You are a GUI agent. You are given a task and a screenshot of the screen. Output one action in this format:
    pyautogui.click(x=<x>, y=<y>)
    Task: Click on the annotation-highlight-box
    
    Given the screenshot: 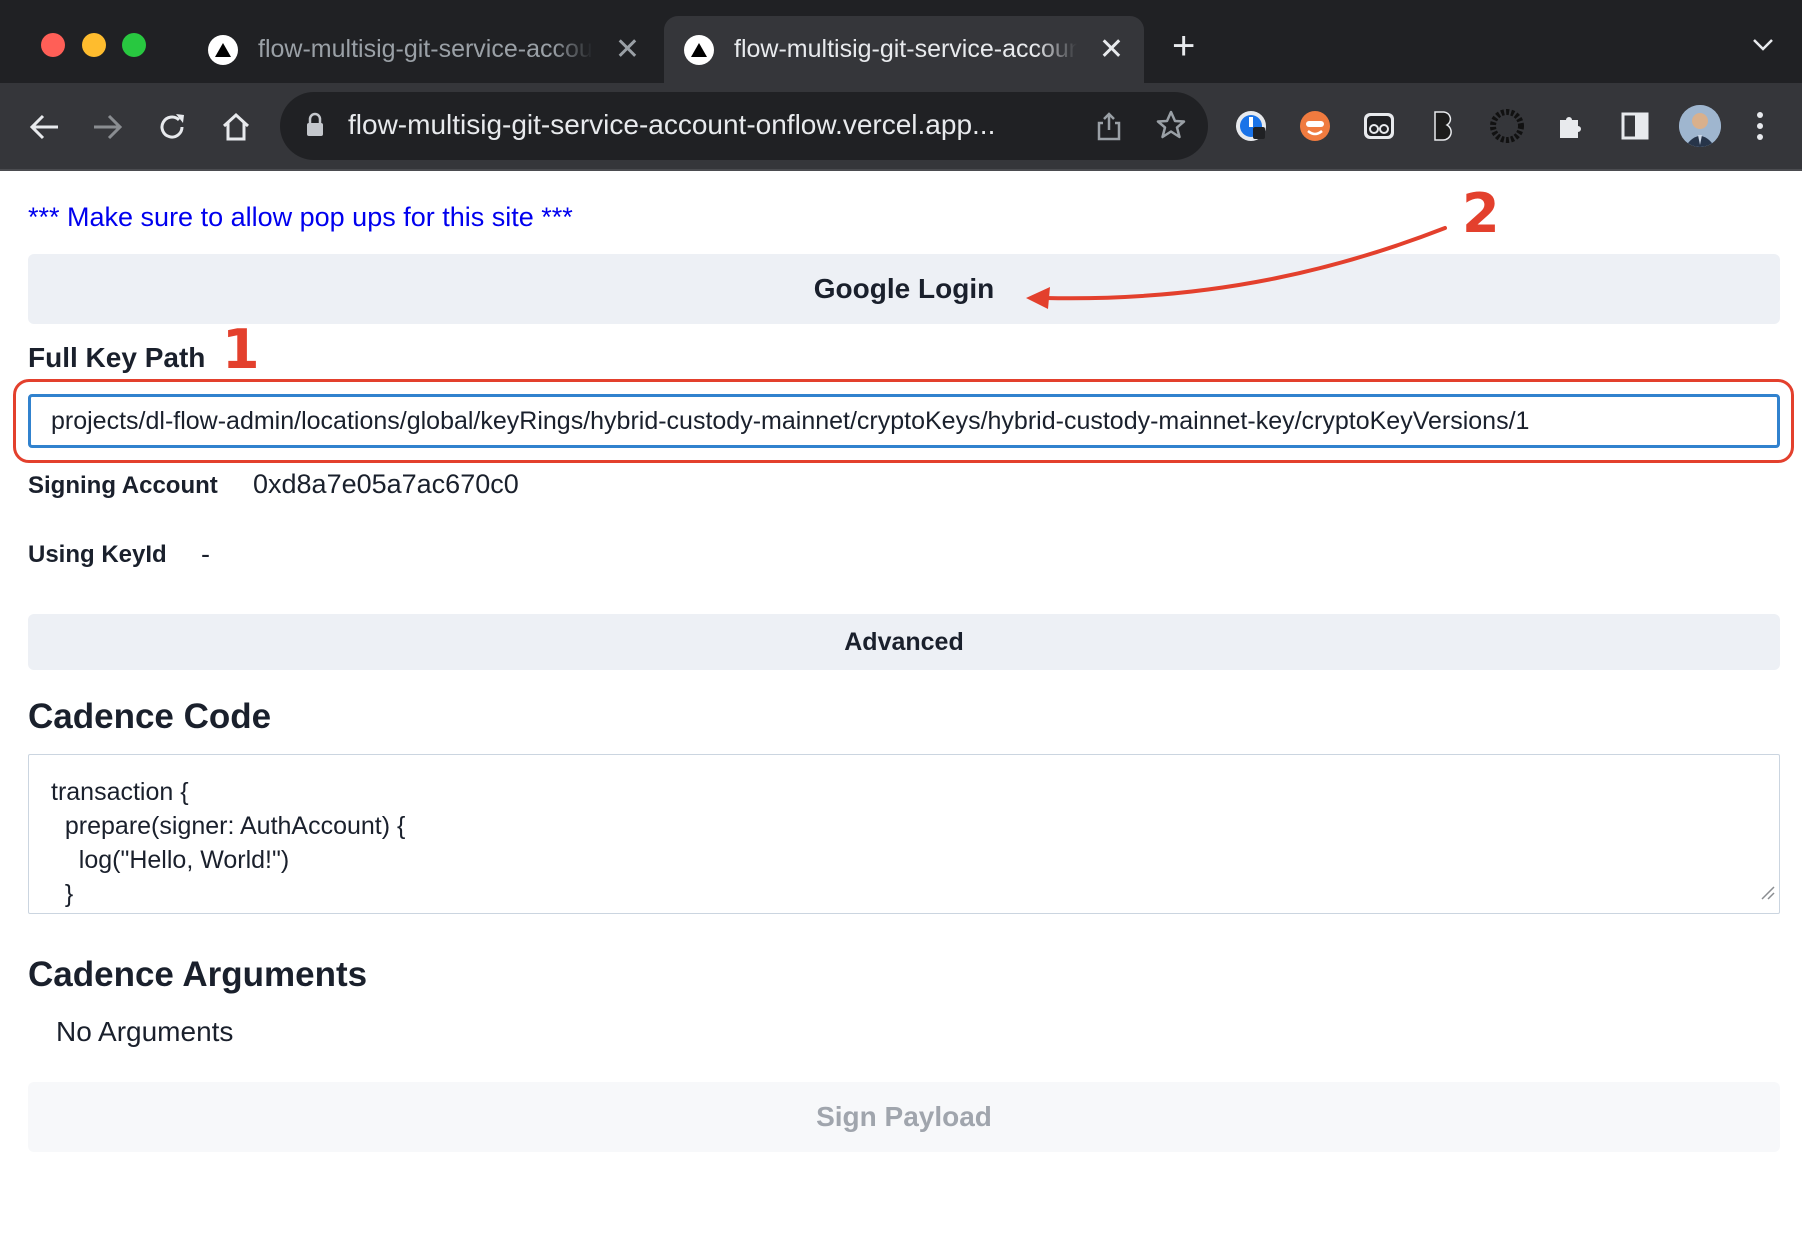 What is the action you would take?
    pyautogui.click(x=903, y=421)
    